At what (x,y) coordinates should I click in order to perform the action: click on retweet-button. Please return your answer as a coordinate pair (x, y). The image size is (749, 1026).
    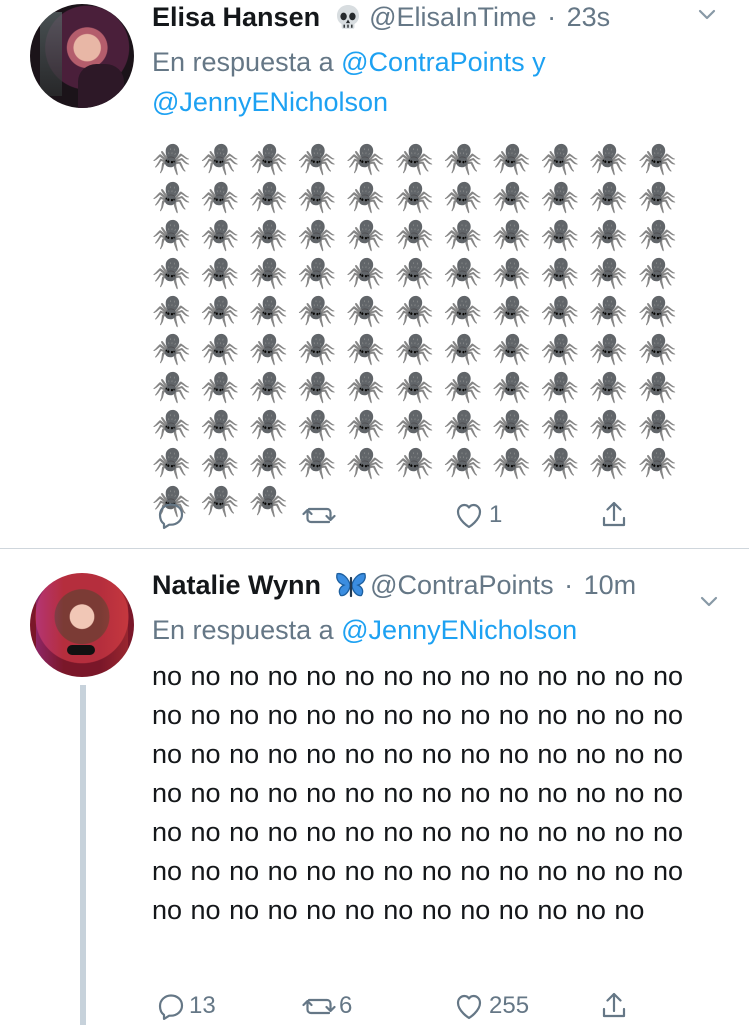
    Looking at the image, I should click on (320, 515).